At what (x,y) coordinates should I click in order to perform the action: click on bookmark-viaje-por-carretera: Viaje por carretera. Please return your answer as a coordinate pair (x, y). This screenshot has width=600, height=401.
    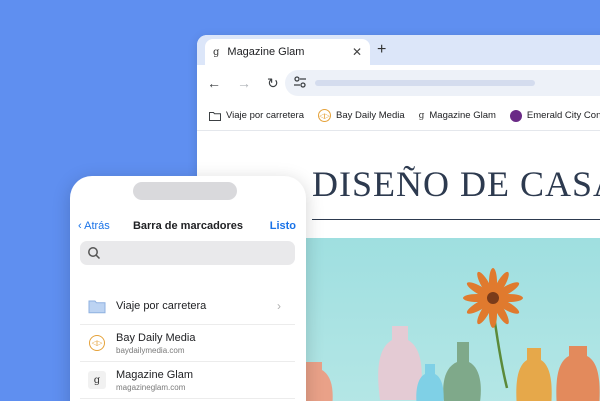
    Looking at the image, I should click on (256, 115).